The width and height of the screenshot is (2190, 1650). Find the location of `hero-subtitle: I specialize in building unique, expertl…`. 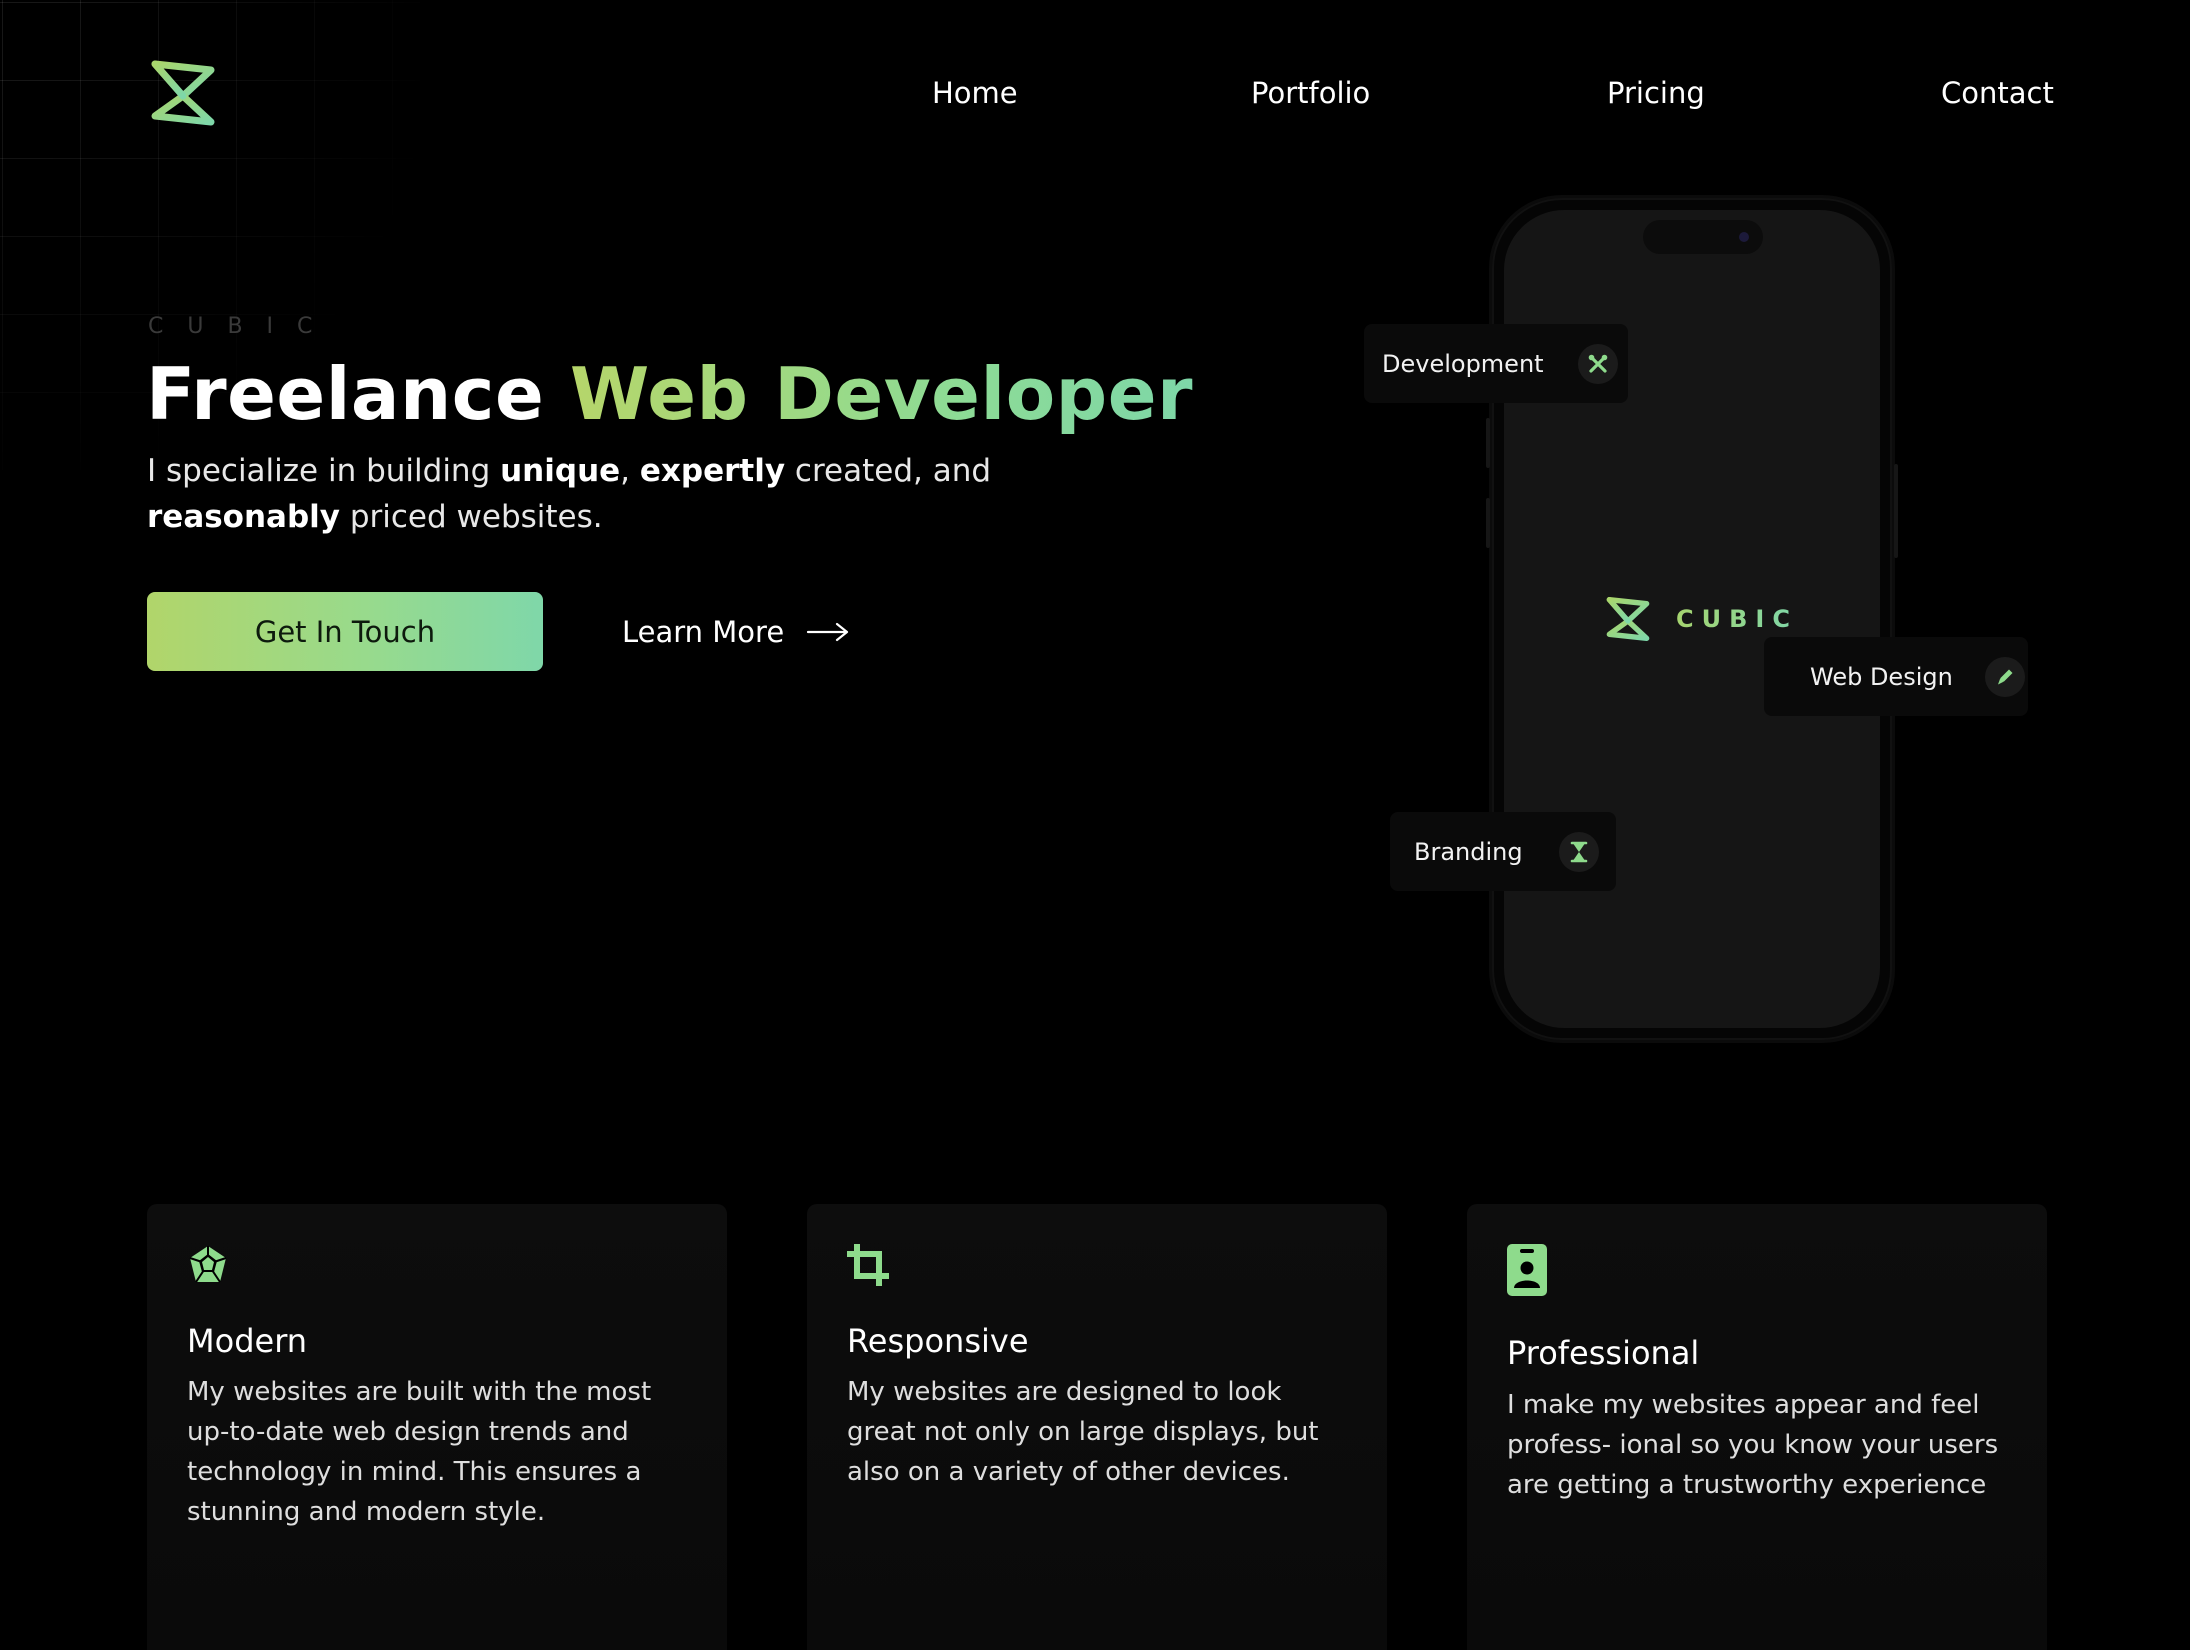

hero-subtitle: I specialize in building unique, expertl… is located at coordinates (647, 494).